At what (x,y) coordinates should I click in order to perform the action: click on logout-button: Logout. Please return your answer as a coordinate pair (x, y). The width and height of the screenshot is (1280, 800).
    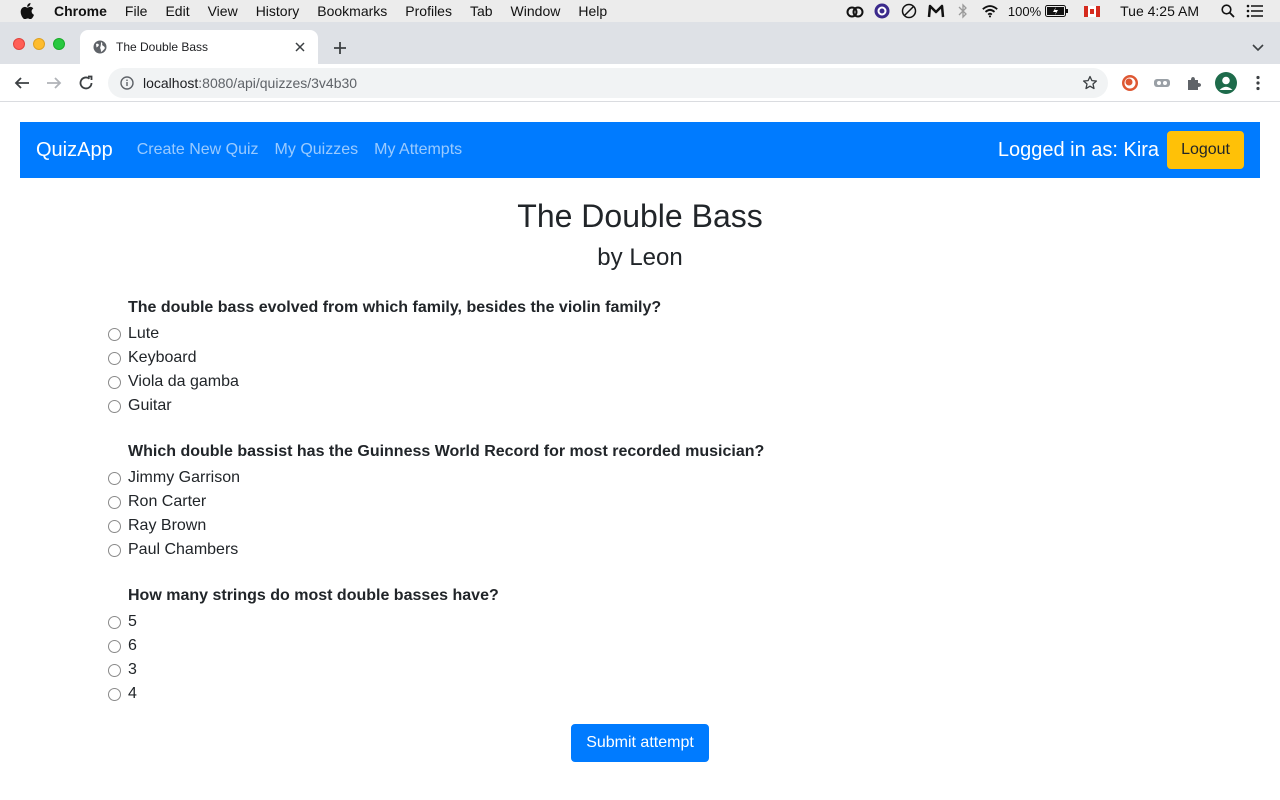
    Looking at the image, I should click on (1205, 150).